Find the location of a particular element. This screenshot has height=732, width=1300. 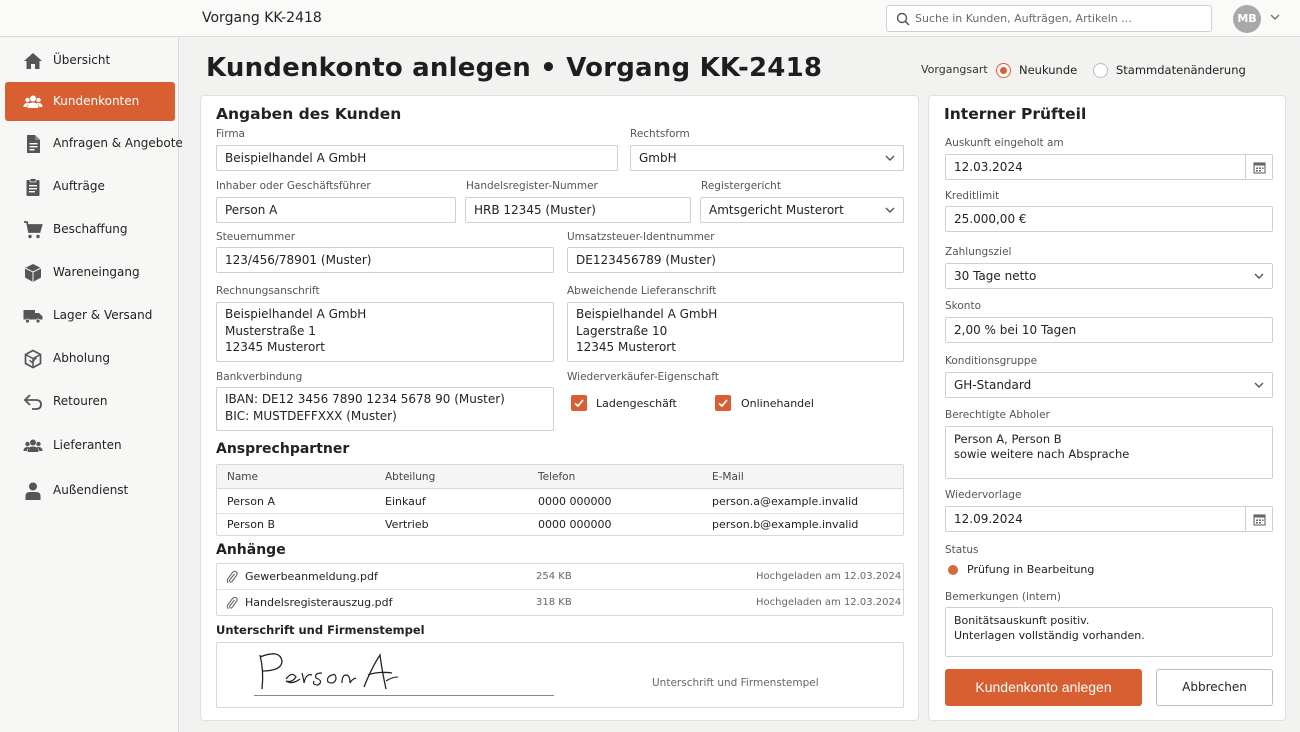

auskunft-date-field: 12.03.2024 is located at coordinates (1109, 167).